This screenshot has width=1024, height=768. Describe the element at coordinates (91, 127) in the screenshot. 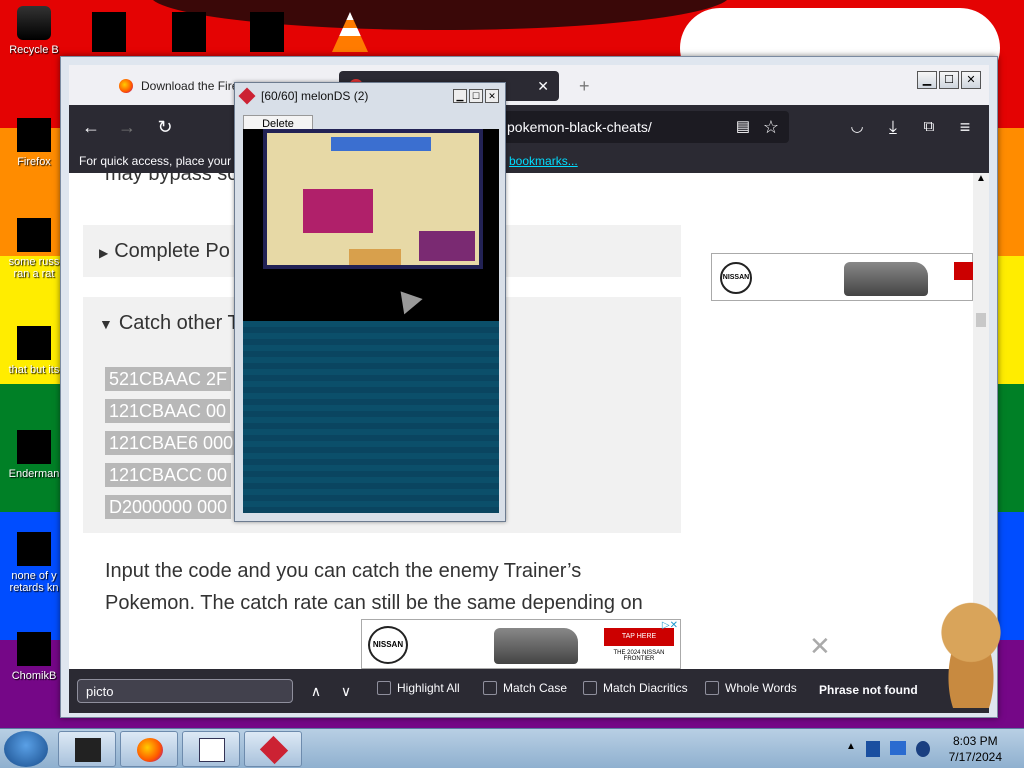

I see `back-button: ←` at that location.